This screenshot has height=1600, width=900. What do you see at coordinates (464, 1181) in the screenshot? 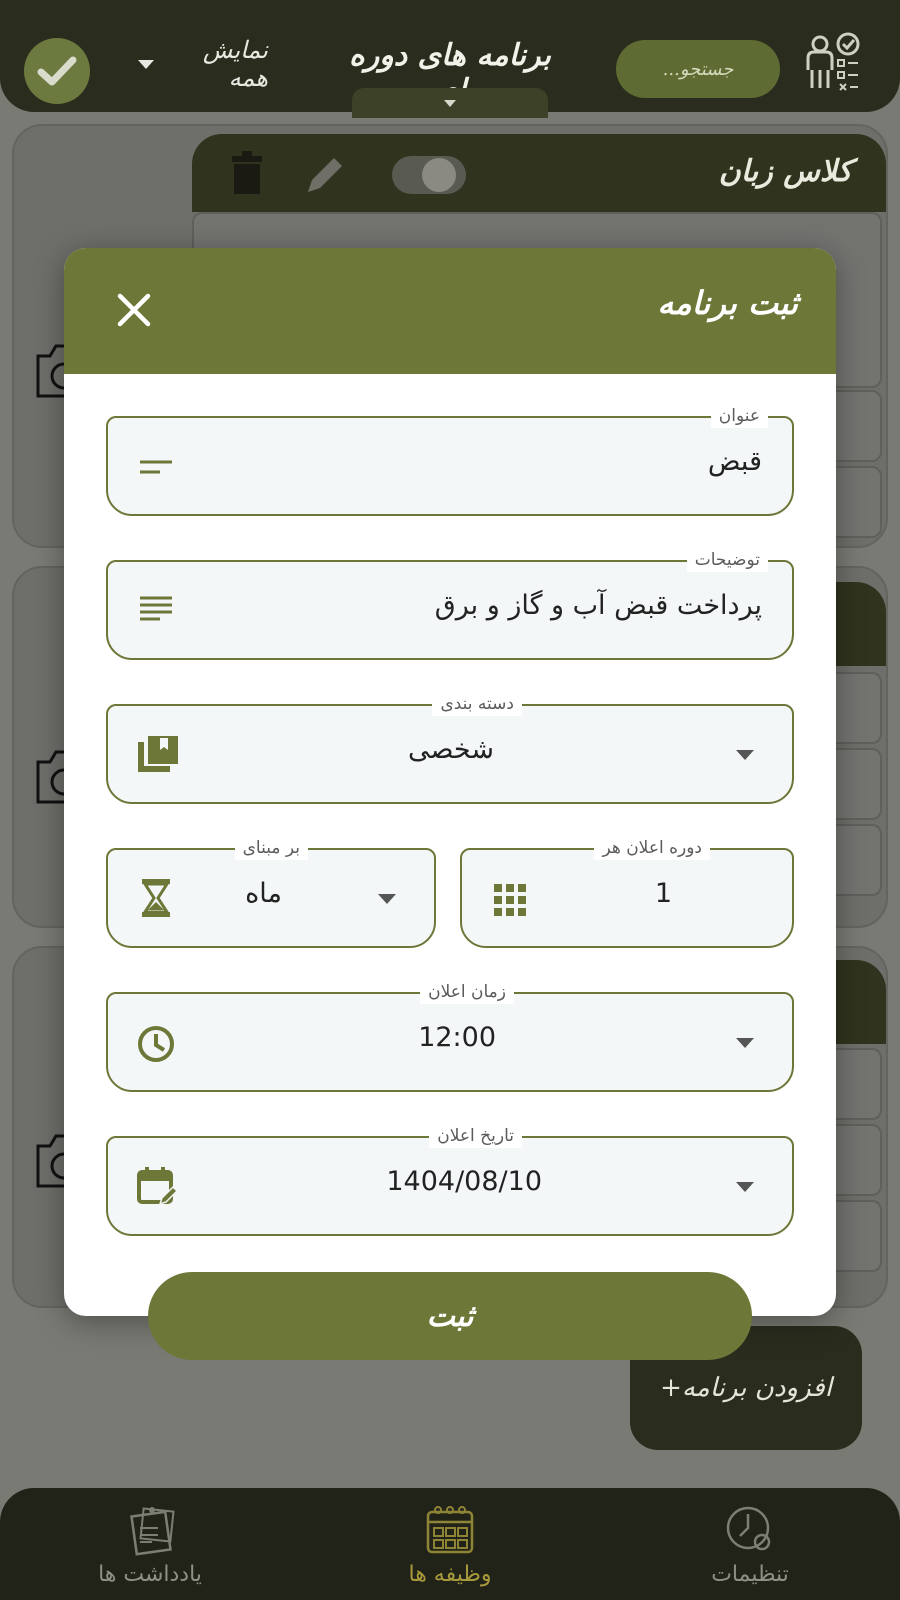
I see `date-dropdown-value: 1404/08/10` at bounding box center [464, 1181].